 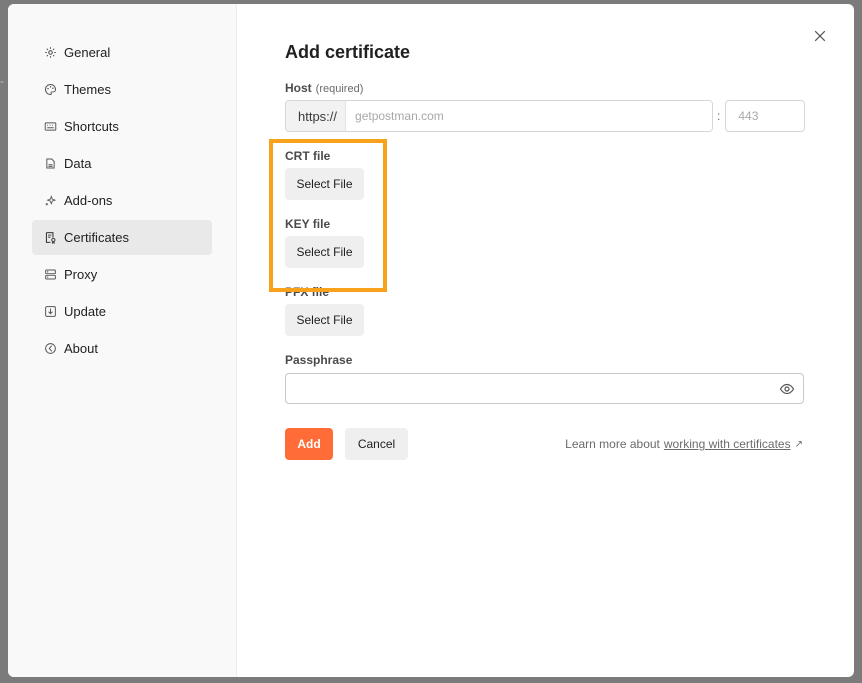 What do you see at coordinates (316, 116) in the screenshot?
I see `protocol-prefix: https://` at bounding box center [316, 116].